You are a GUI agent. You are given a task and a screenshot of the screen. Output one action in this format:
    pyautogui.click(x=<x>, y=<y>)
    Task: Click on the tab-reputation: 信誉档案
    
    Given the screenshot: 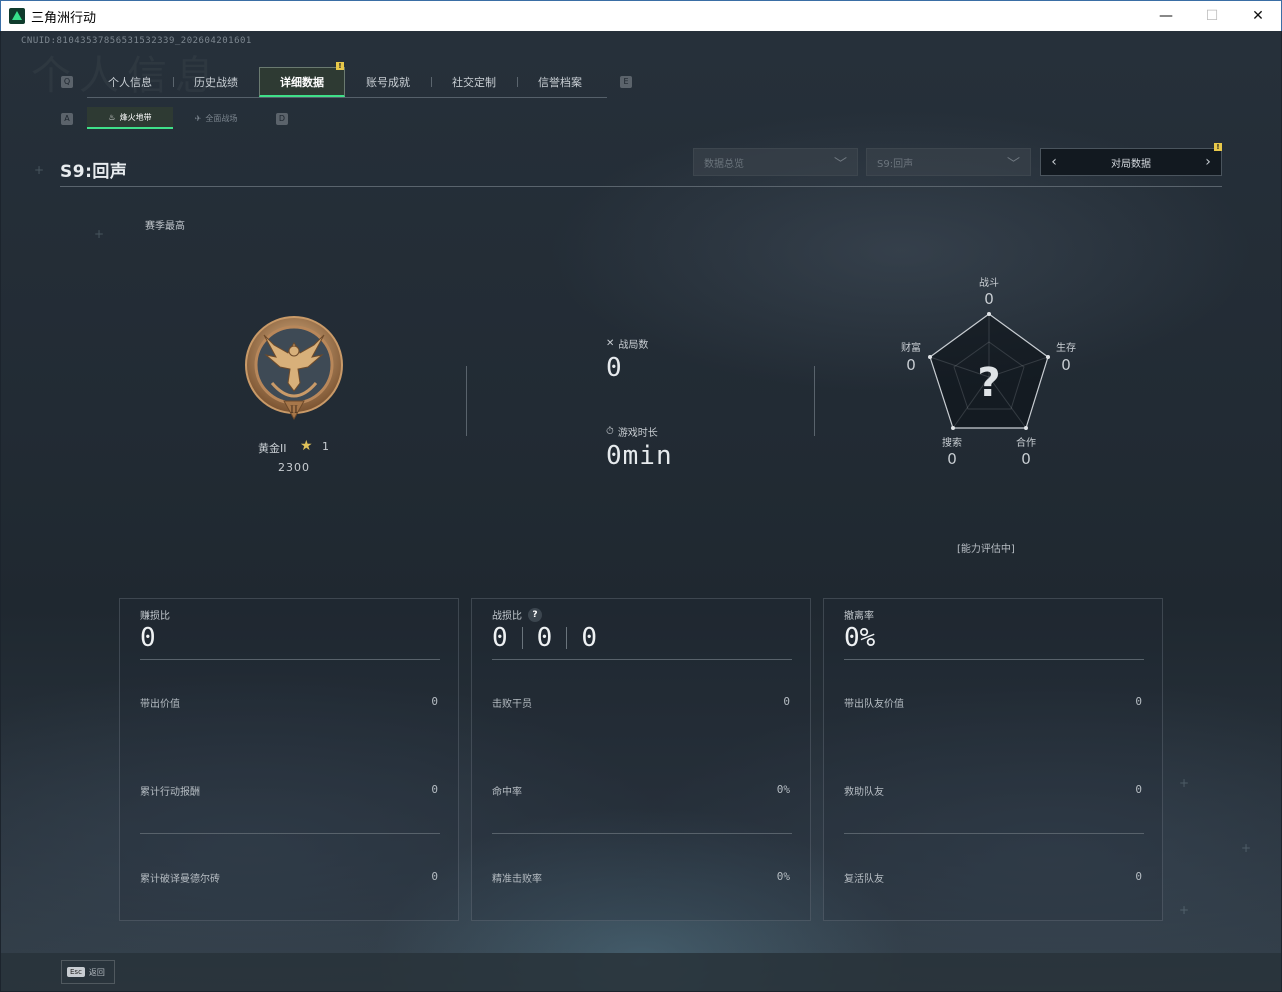 What is the action you would take?
    pyautogui.click(x=560, y=82)
    